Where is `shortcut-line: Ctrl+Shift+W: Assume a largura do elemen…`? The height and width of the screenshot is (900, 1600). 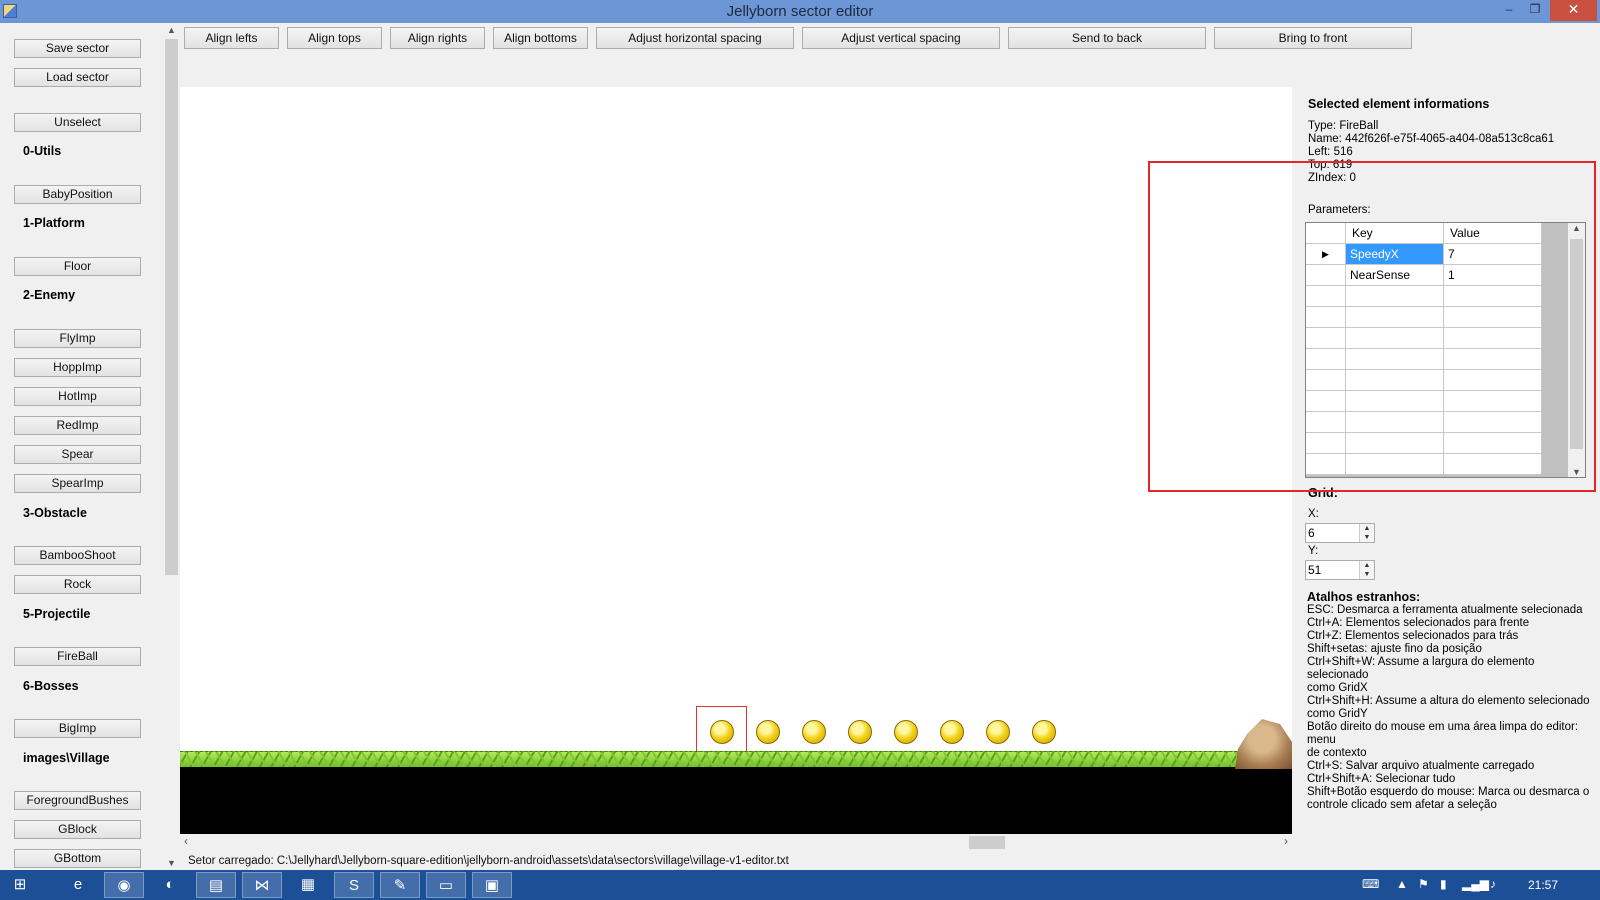
shortcut-line: Ctrl+Shift+W: Assume a largura do elemen… is located at coordinates (1421, 668).